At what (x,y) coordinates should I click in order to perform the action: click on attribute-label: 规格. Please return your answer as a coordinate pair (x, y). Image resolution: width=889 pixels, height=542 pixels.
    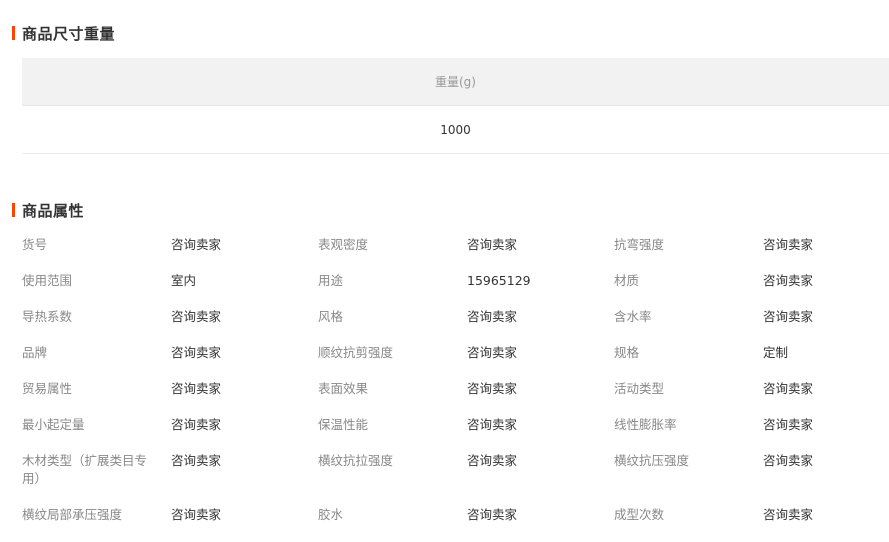
    Looking at the image, I should click on (627, 352).